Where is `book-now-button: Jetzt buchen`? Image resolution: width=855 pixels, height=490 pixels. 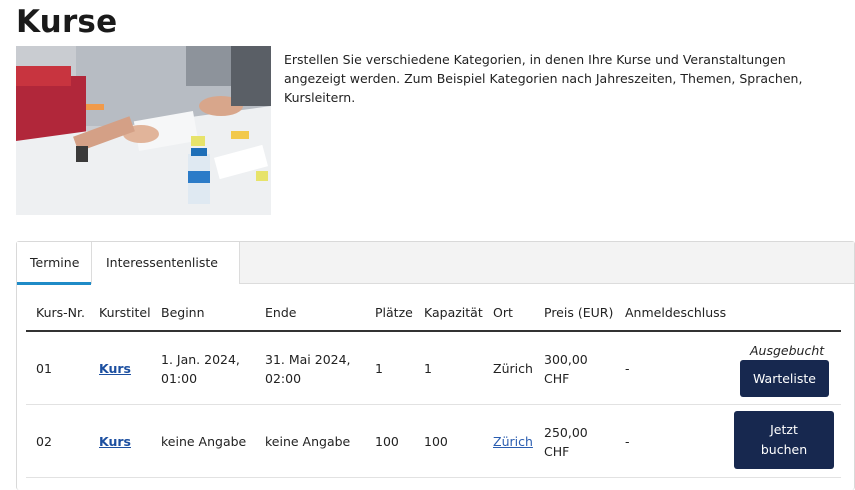
book-now-button: Jetzt buchen is located at coordinates (784, 440).